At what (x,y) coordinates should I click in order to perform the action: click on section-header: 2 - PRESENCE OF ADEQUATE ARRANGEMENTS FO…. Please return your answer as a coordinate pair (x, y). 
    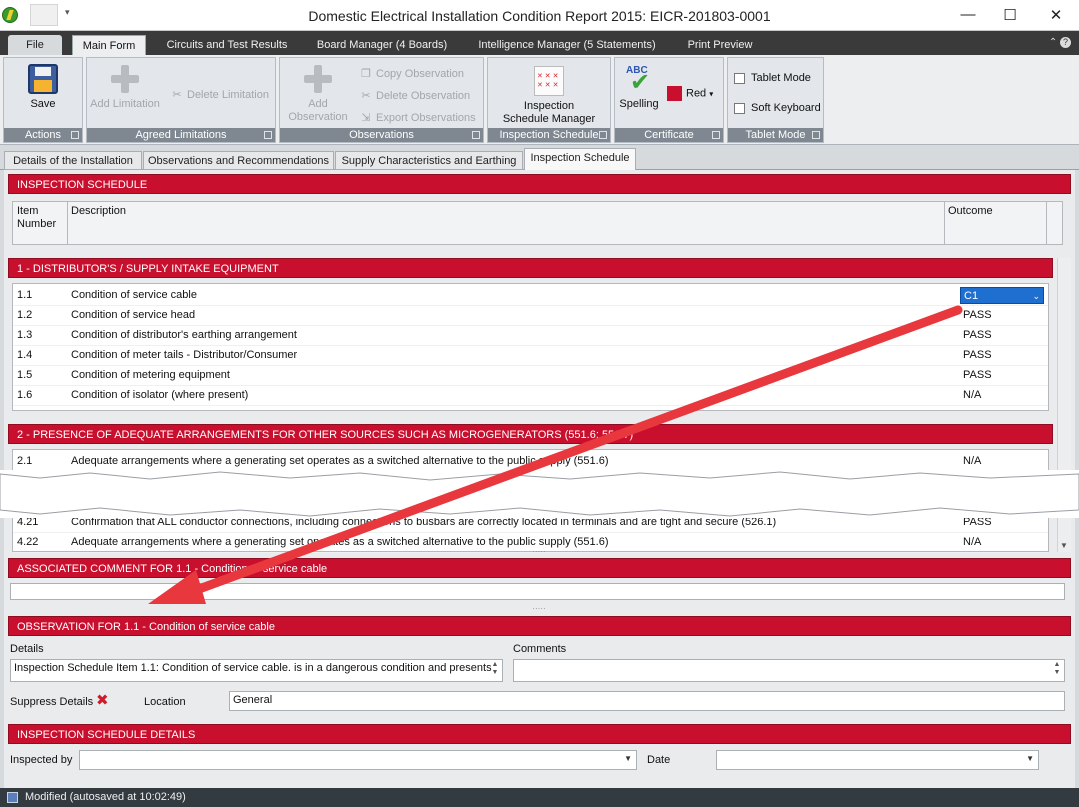
    Looking at the image, I should click on (530, 434).